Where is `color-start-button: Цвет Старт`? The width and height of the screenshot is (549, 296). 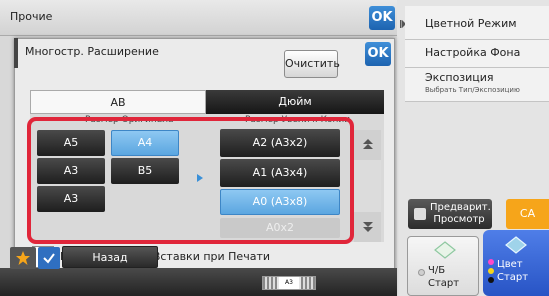
color-start-button: Цвет Старт is located at coordinates (516, 263).